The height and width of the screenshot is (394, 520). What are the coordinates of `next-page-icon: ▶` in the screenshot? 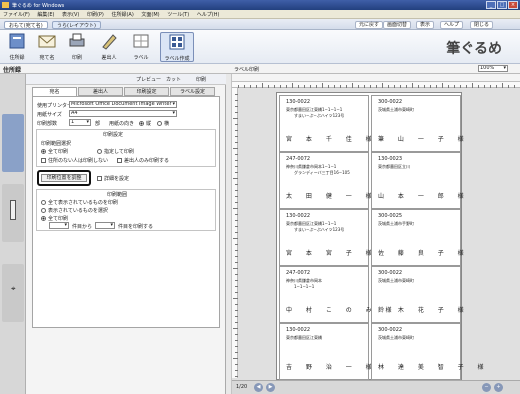 It's located at (270, 387).